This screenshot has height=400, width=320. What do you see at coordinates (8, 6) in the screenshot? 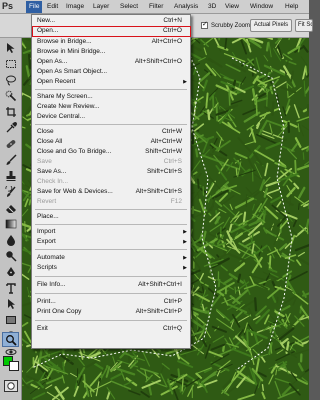
I see `photoshop-logo: Ps` at bounding box center [8, 6].